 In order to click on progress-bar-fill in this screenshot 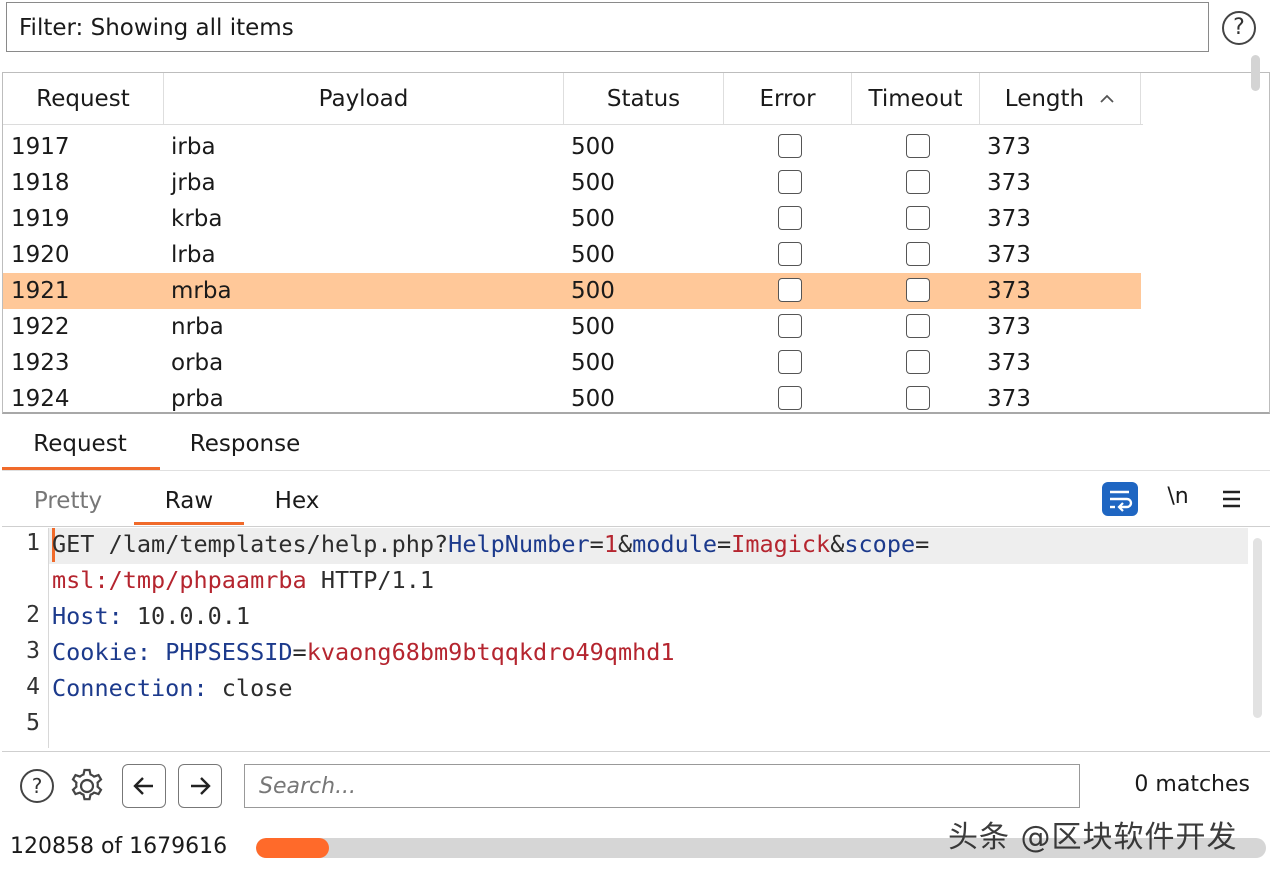, I will do `click(292, 848)`.